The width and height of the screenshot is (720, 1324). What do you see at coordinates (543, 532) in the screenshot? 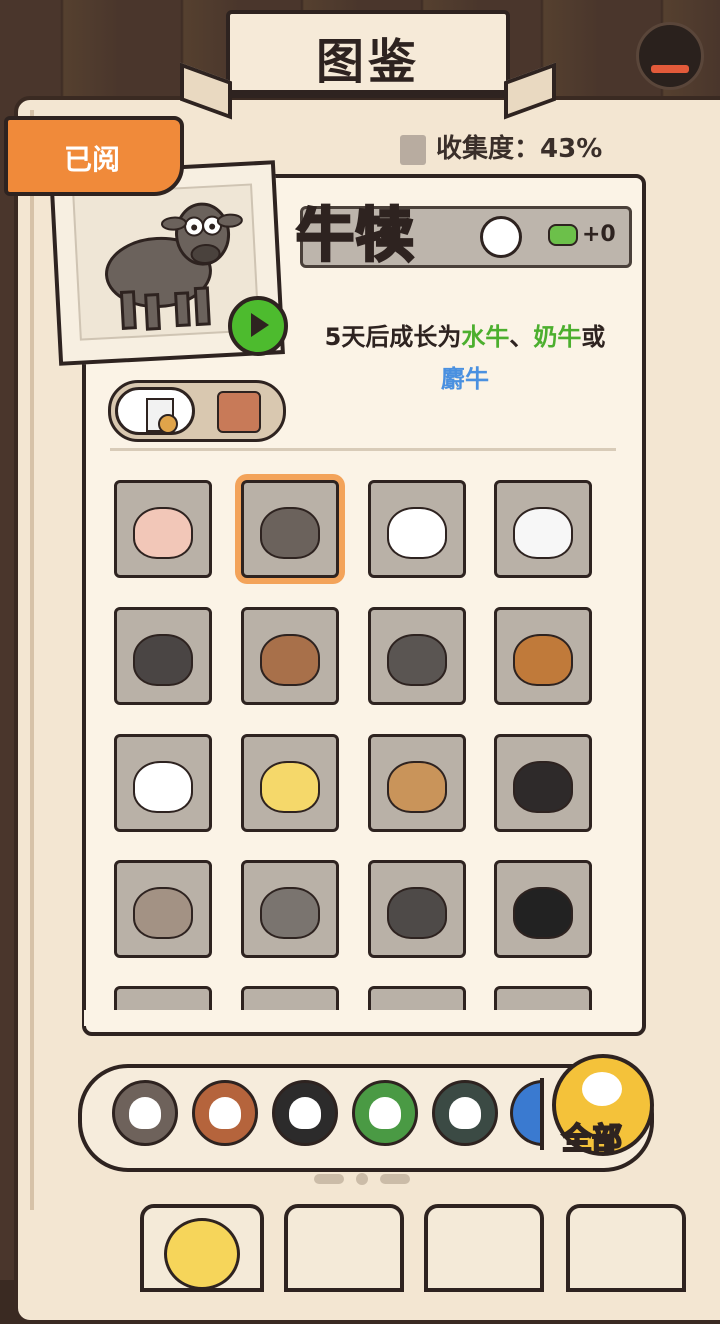
I see `lamb-icon` at bounding box center [543, 532].